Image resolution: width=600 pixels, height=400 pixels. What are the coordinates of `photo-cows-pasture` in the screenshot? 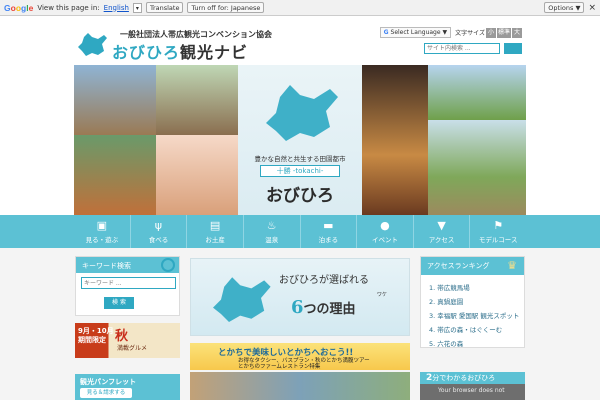 It's located at (477, 92).